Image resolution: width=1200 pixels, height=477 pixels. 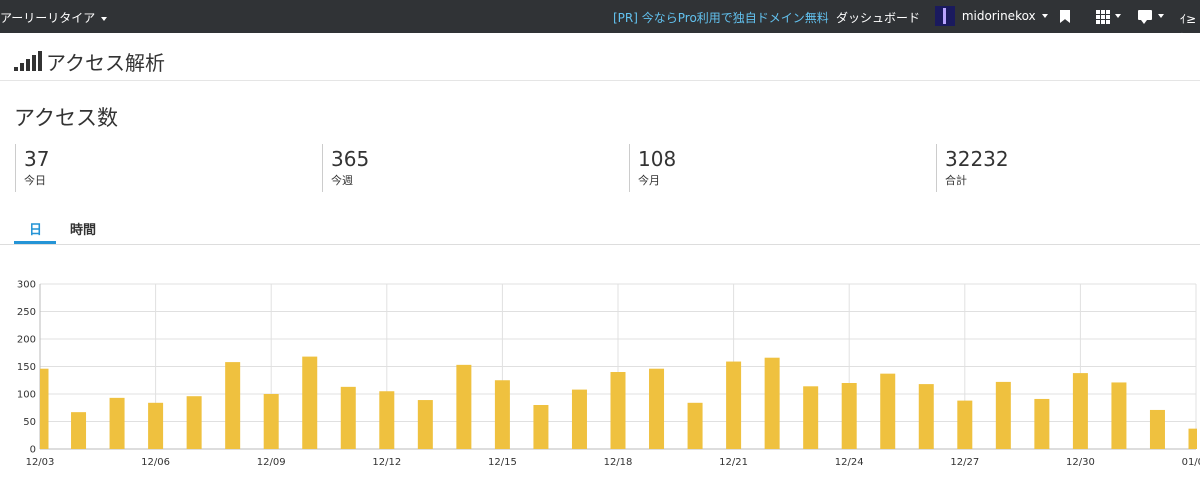 What do you see at coordinates (956, 180) in the screenshot?
I see `stat-label: 合計` at bounding box center [956, 180].